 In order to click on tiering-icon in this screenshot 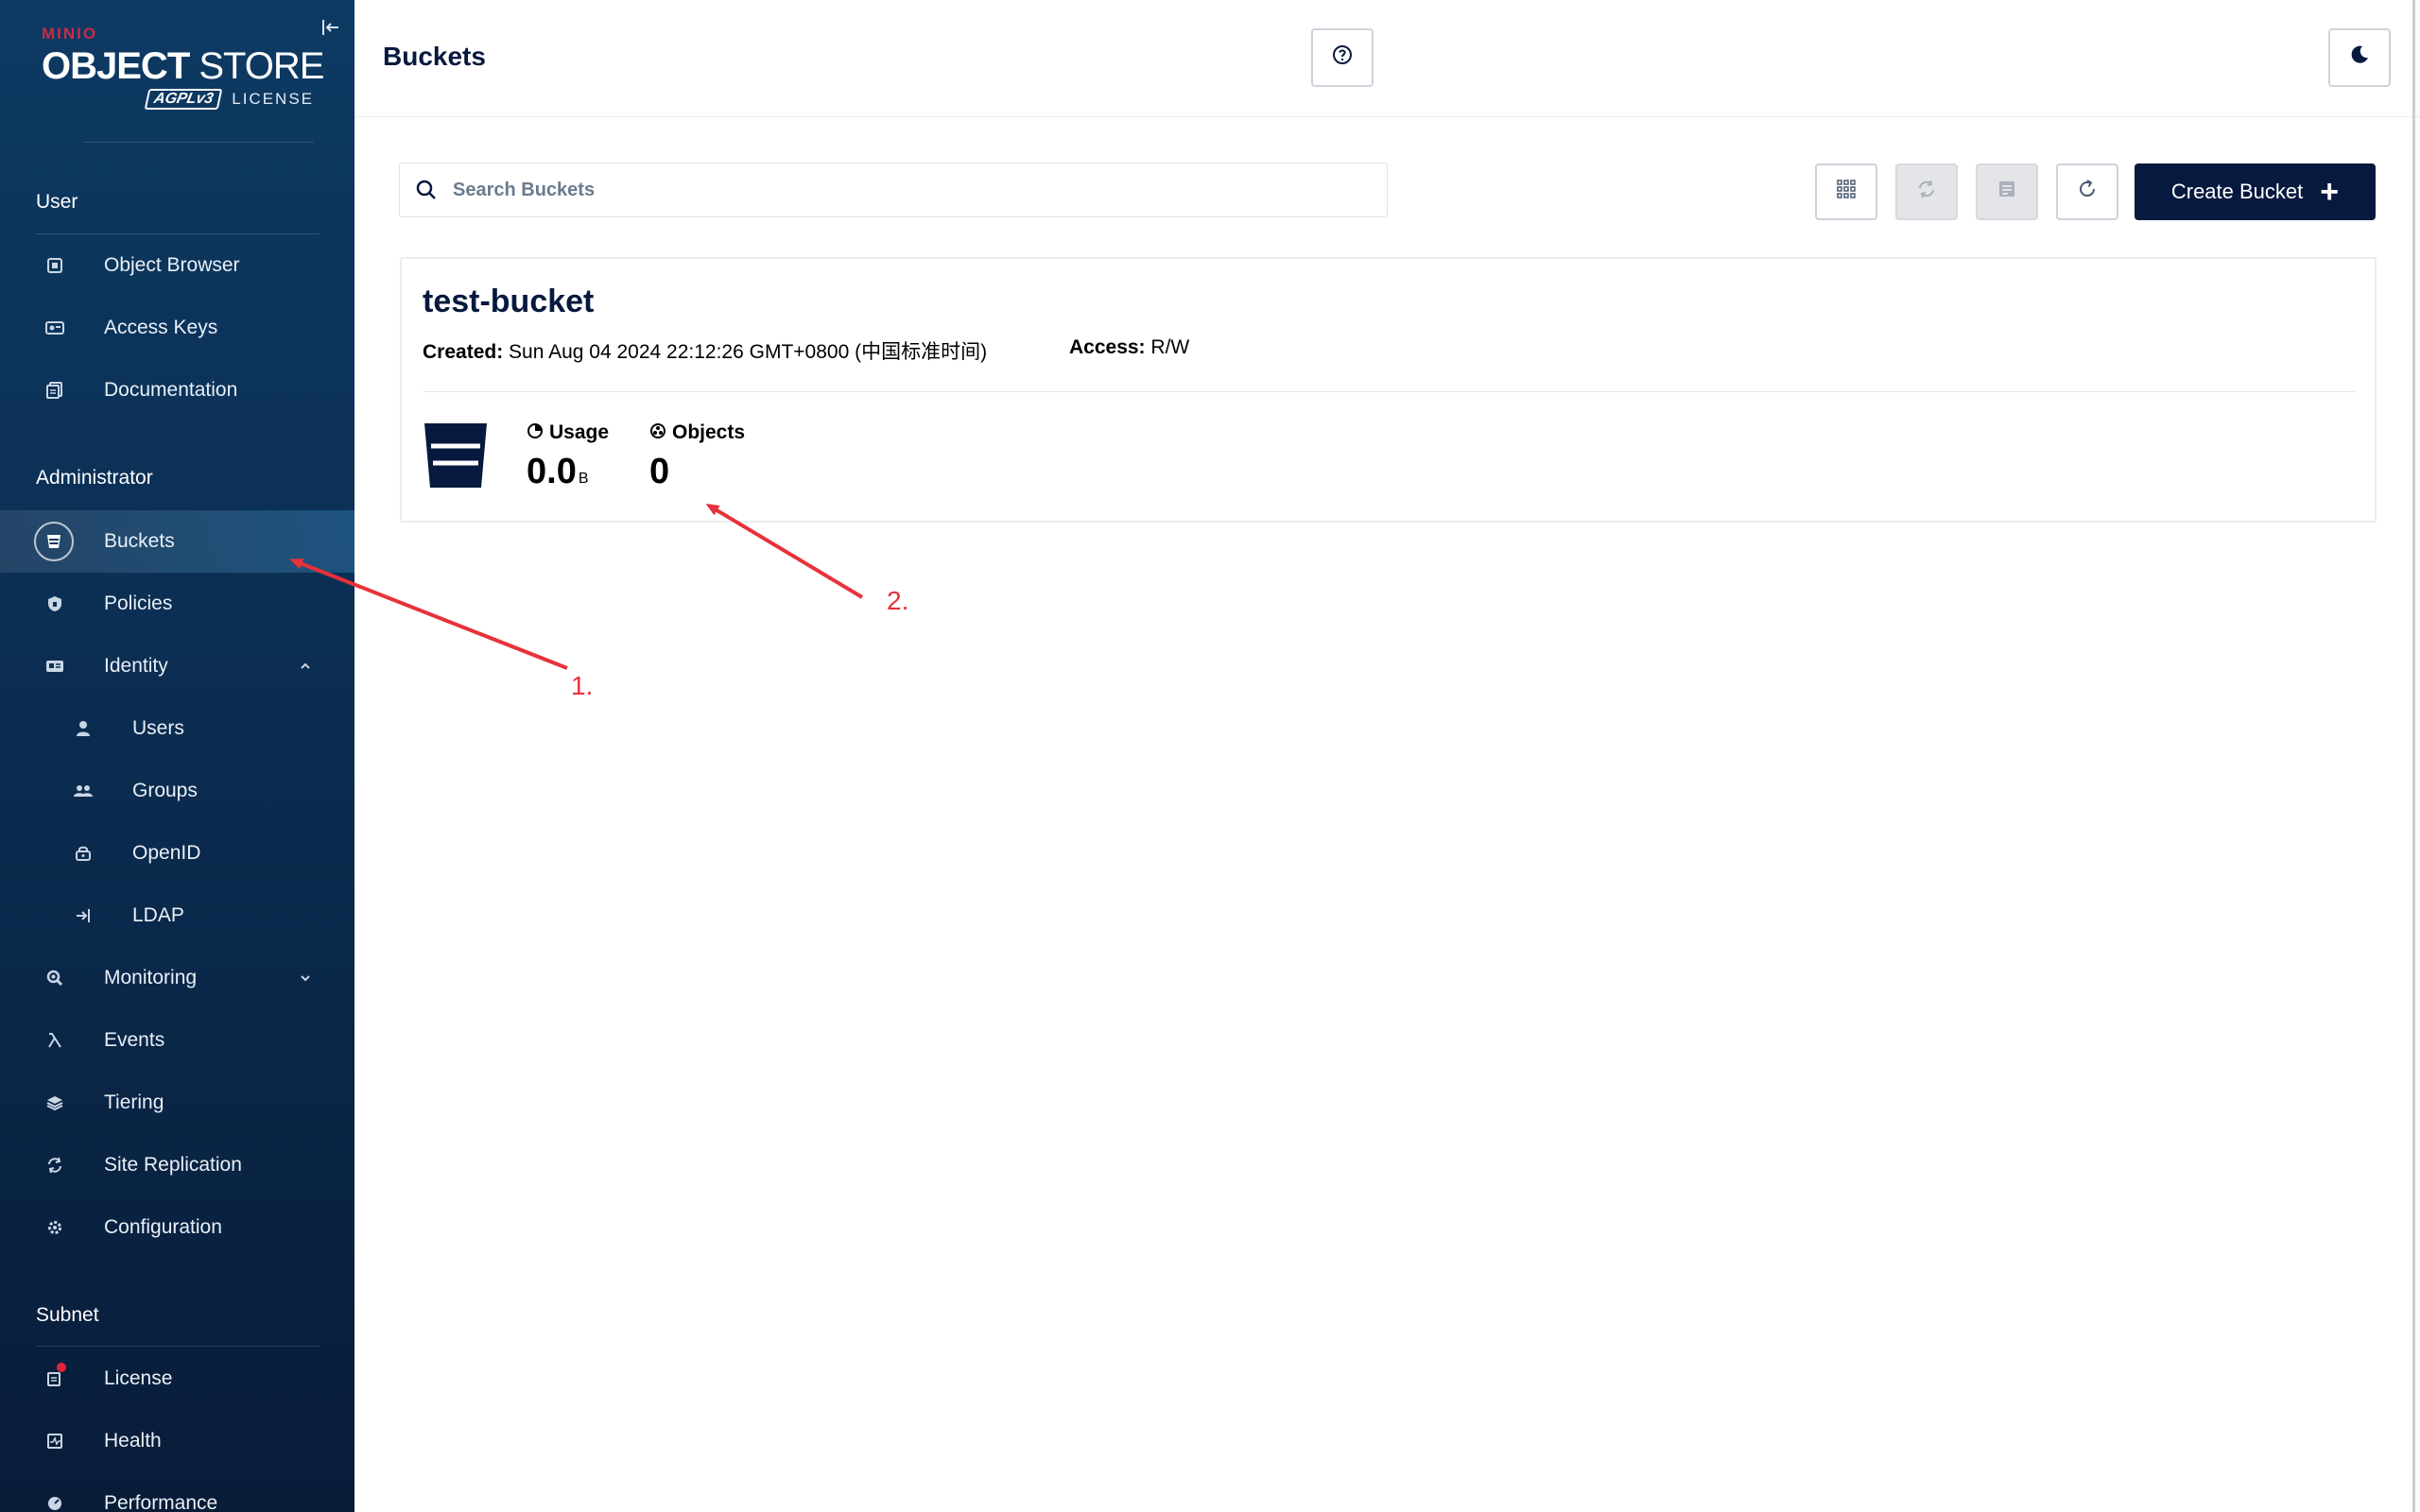, I will do `click(55, 1103)`.